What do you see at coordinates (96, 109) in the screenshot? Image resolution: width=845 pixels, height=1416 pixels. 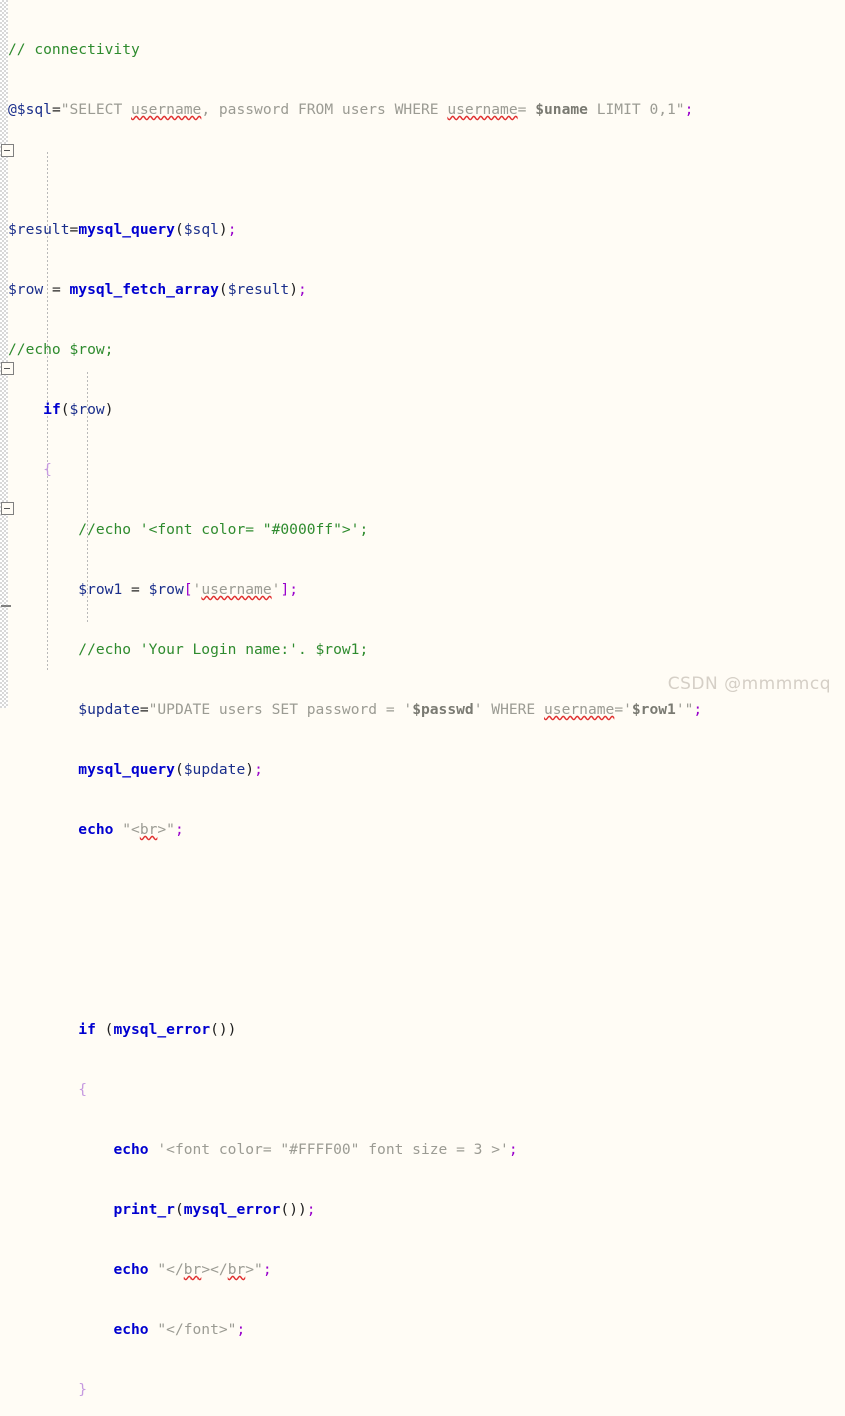 I see `token-string: "SELECT` at bounding box center [96, 109].